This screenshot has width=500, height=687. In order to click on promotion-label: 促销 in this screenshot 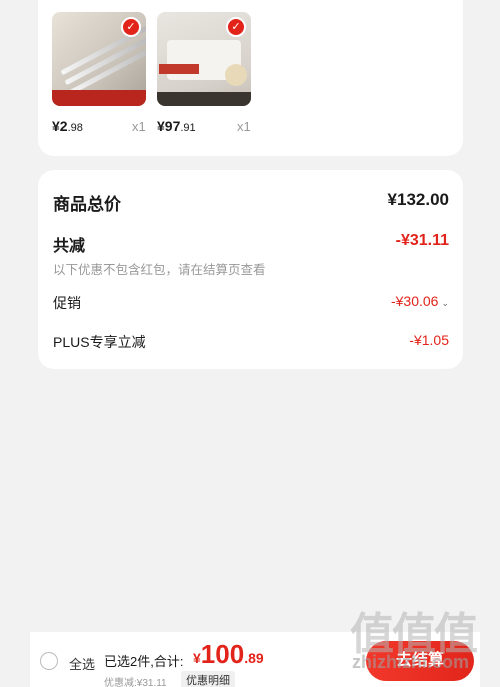, I will do `click(67, 303)`.